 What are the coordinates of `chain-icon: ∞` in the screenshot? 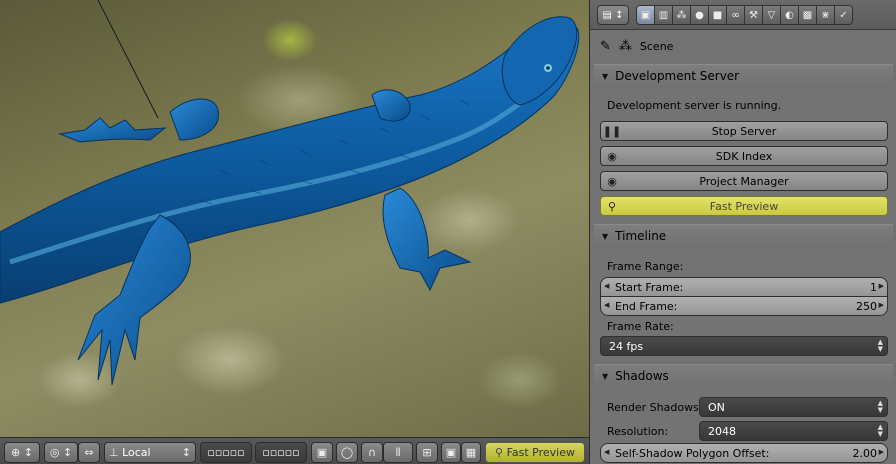 It's located at (735, 15).